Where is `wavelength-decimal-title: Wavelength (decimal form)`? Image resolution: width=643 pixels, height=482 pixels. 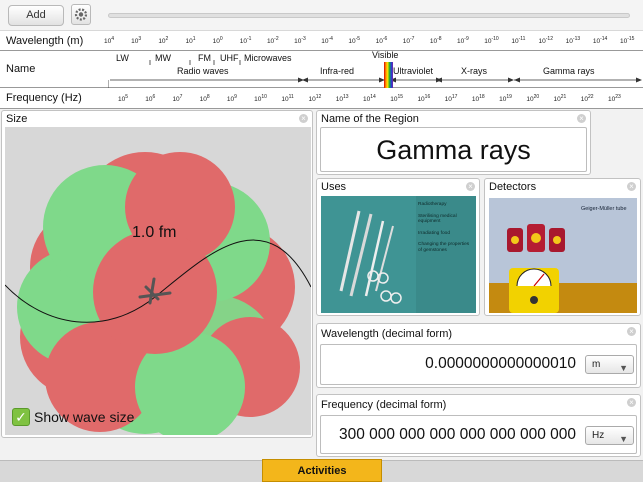 wavelength-decimal-title: Wavelength (decimal form) is located at coordinates (387, 334).